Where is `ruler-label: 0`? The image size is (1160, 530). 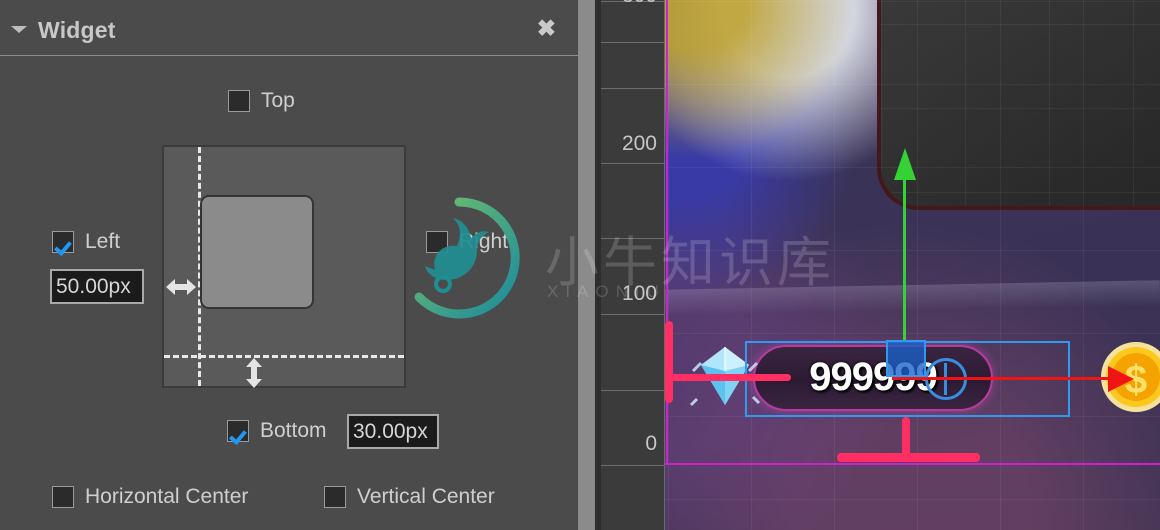
ruler-label: 0 is located at coordinates (651, 443).